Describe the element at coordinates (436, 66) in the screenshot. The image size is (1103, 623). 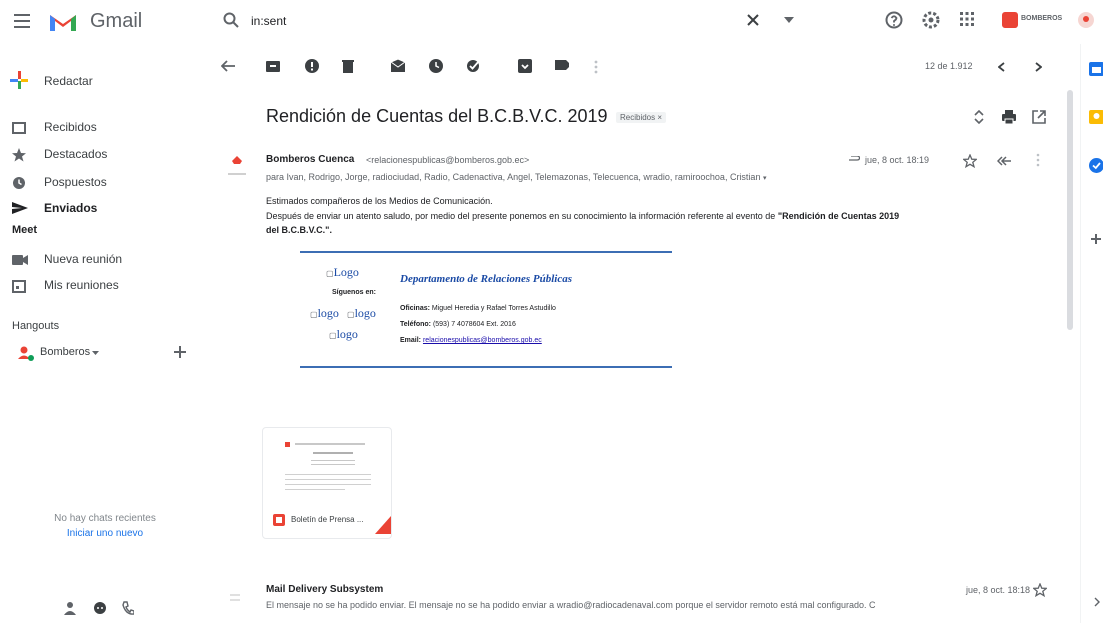
I see `snooze-clock-icon` at that location.